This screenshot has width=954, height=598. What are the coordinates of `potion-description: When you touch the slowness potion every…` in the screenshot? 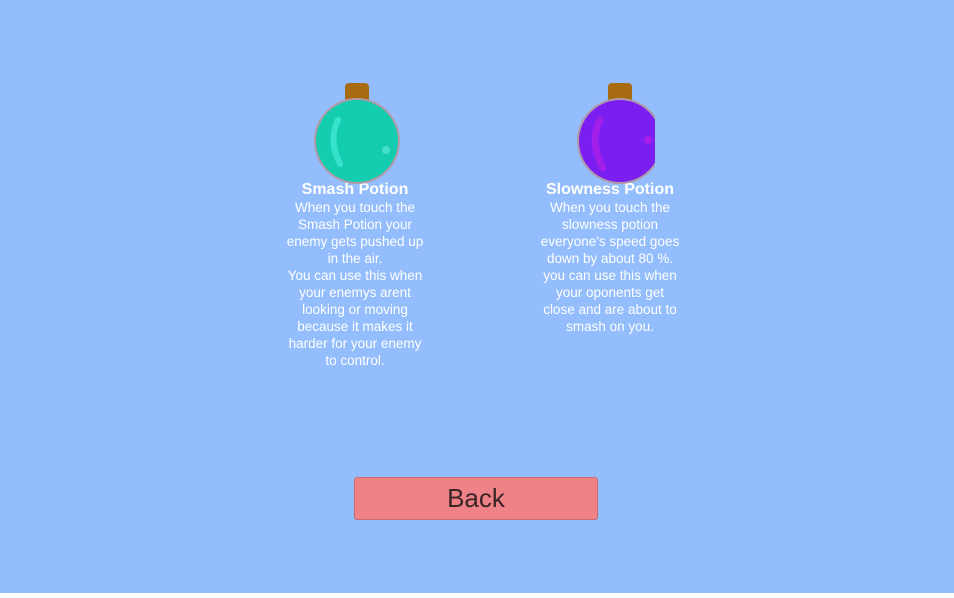 It's located at (610, 267).